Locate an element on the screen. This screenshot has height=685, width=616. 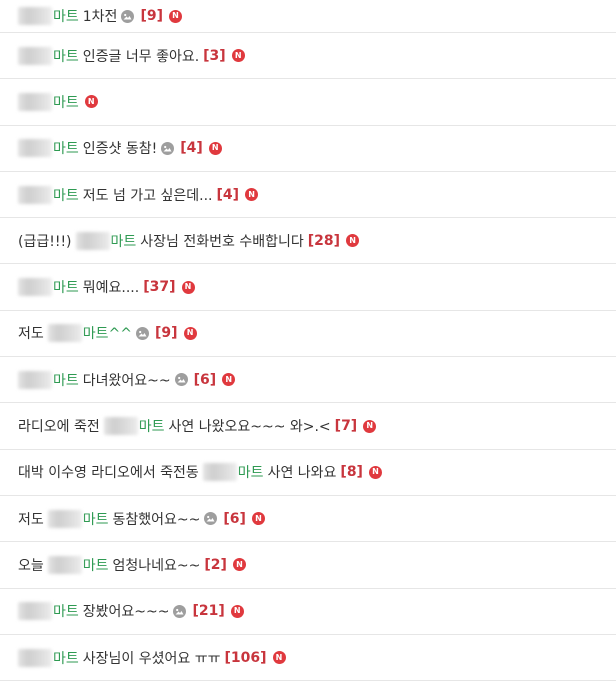
post-title-prefix: (급급!!!) is located at coordinates (45, 241).